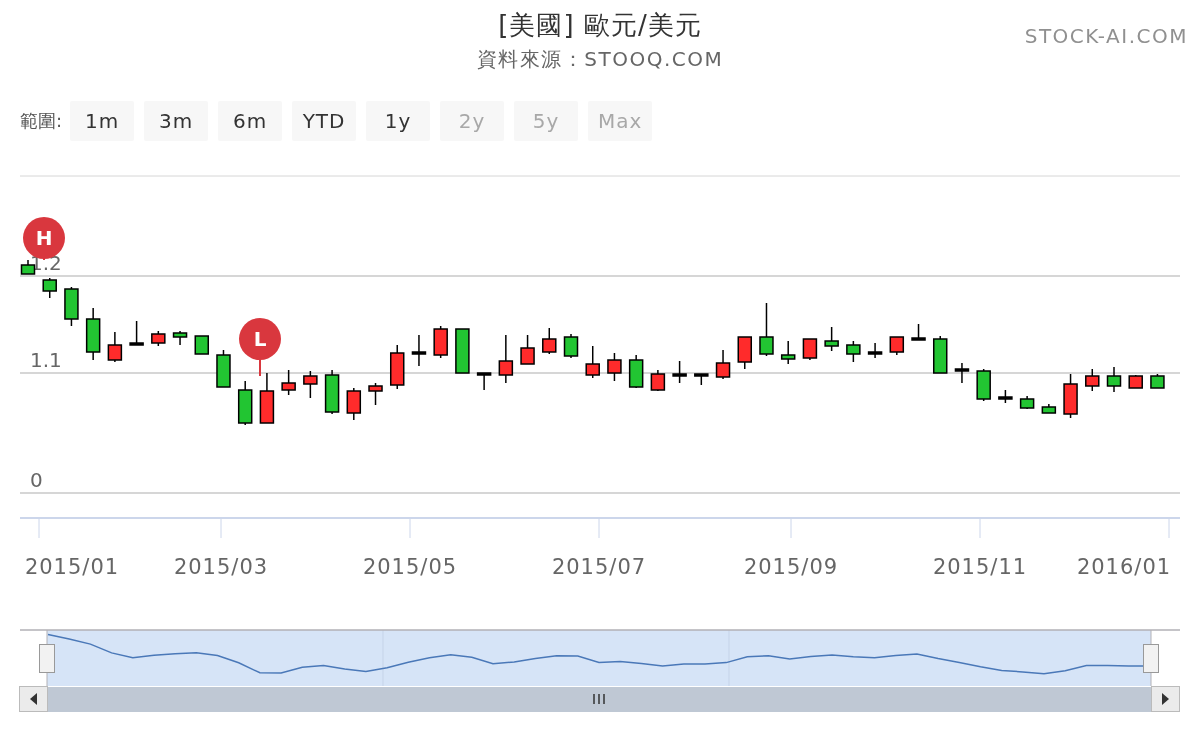 This screenshot has height=741, width=1200. What do you see at coordinates (410, 567) in the screenshot?
I see `axis-label: 2015/05` at bounding box center [410, 567].